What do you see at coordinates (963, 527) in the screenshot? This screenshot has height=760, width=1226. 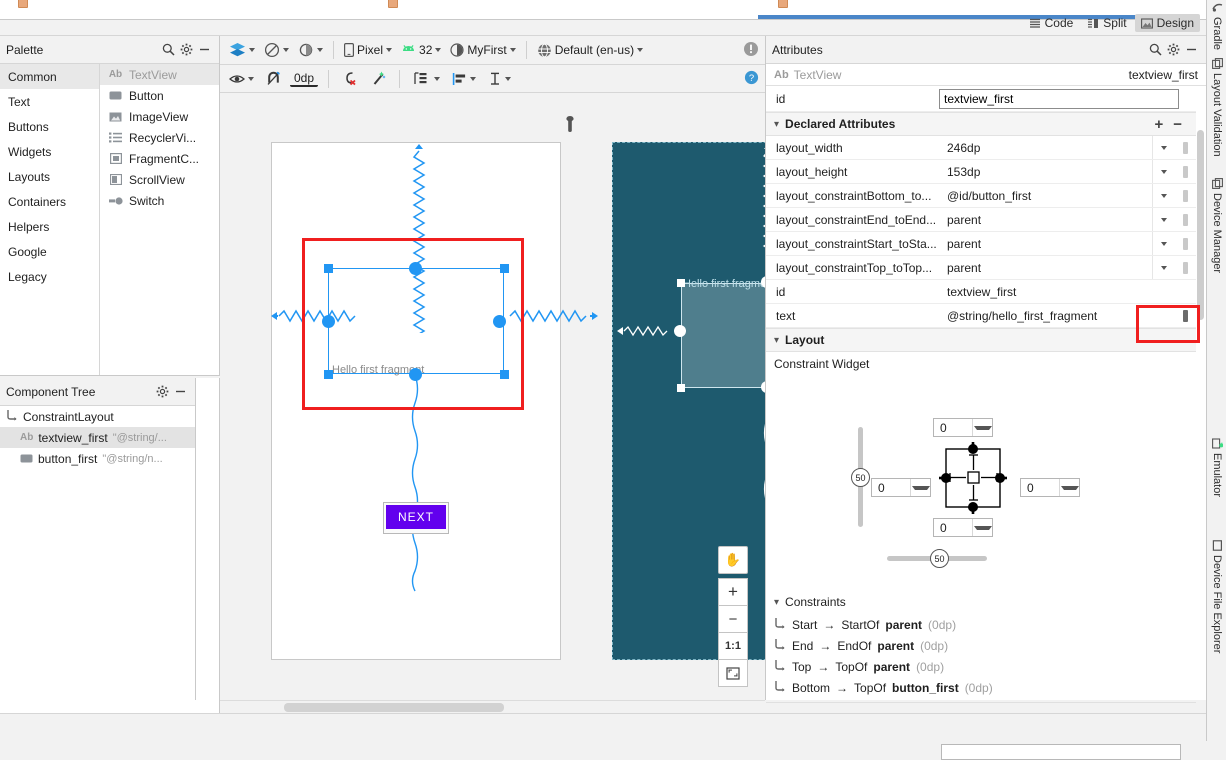 I see `margin-bottom-field: 0` at bounding box center [963, 527].